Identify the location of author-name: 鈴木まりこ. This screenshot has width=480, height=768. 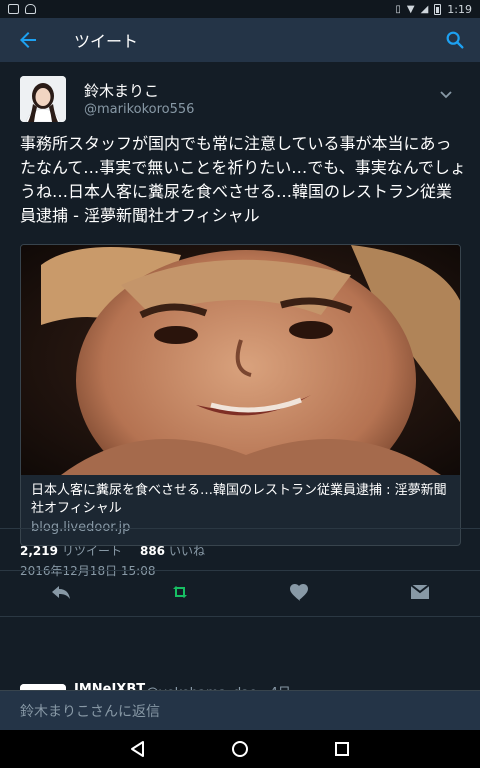
(122, 91).